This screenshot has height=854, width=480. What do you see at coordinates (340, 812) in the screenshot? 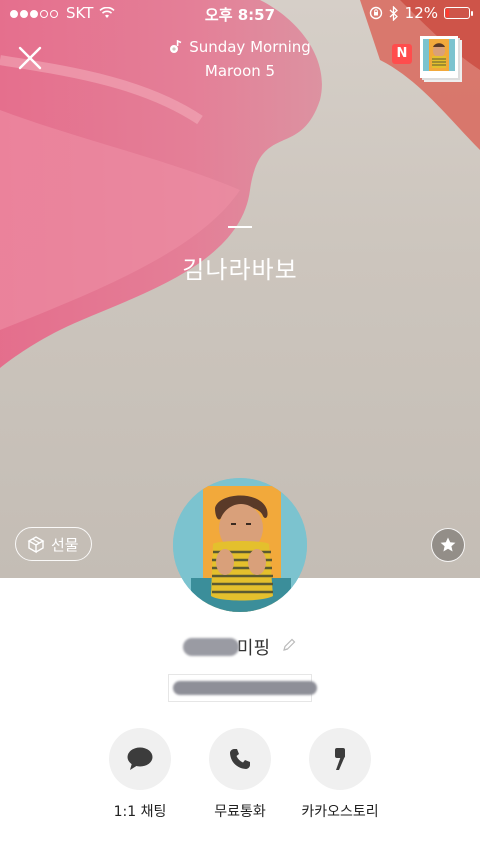
I see `kakaostory-label: 카카오스토리` at bounding box center [340, 812].